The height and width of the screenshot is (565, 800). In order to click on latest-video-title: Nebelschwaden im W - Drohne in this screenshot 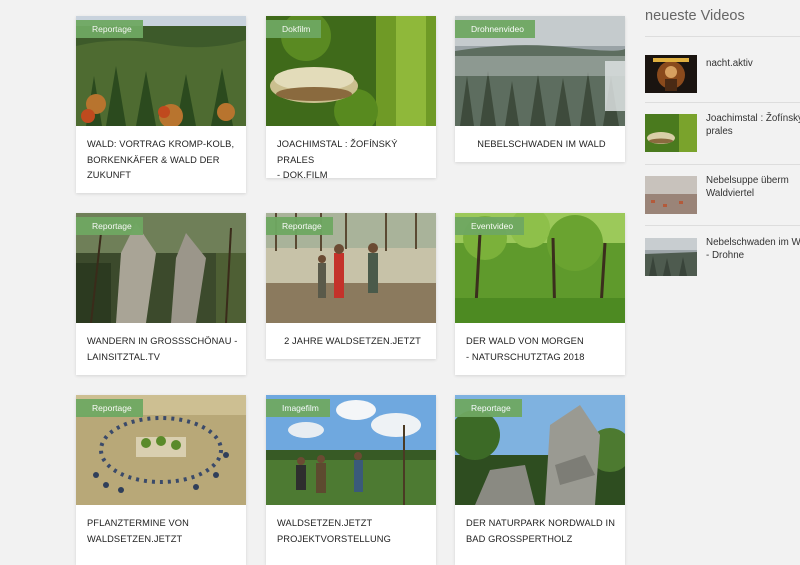, I will do `click(753, 249)`.